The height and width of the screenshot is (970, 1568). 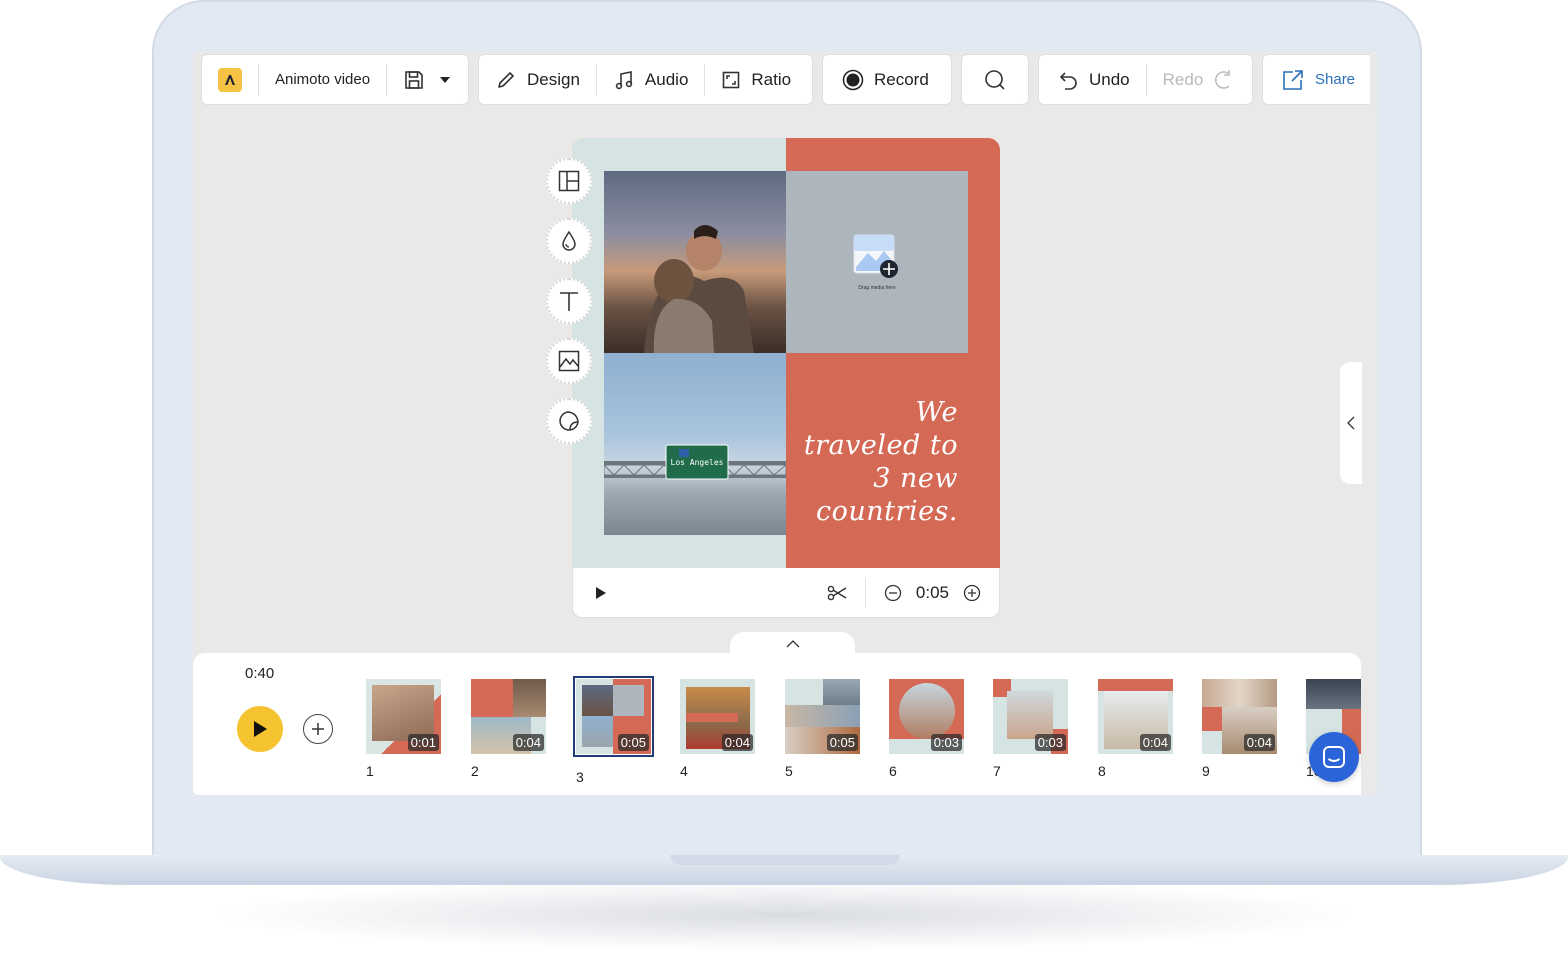 I want to click on sticker-icon, so click(x=569, y=421).